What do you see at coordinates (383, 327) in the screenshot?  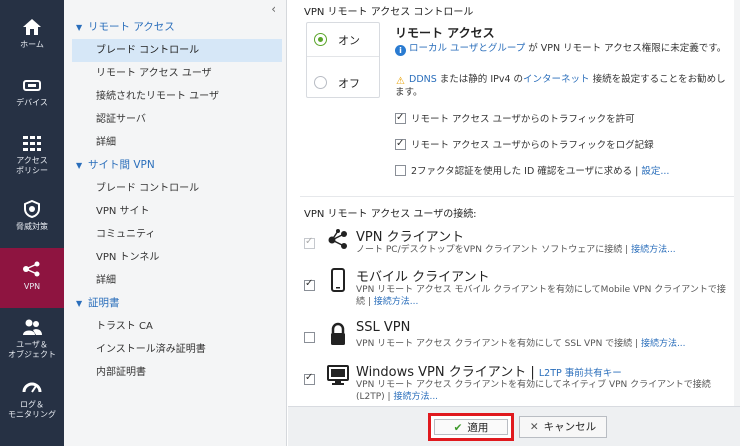 I see `ssl-vpn-title: SSL VPN` at bounding box center [383, 327].